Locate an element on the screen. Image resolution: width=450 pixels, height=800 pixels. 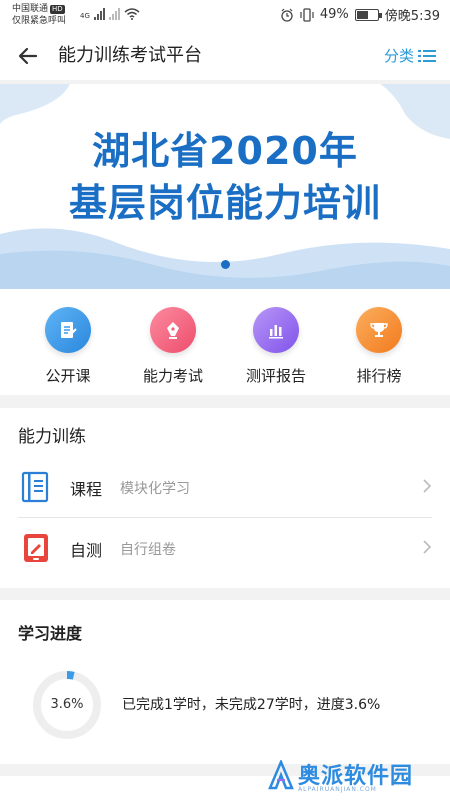
bar-chart-icon is located at coordinates (276, 330).